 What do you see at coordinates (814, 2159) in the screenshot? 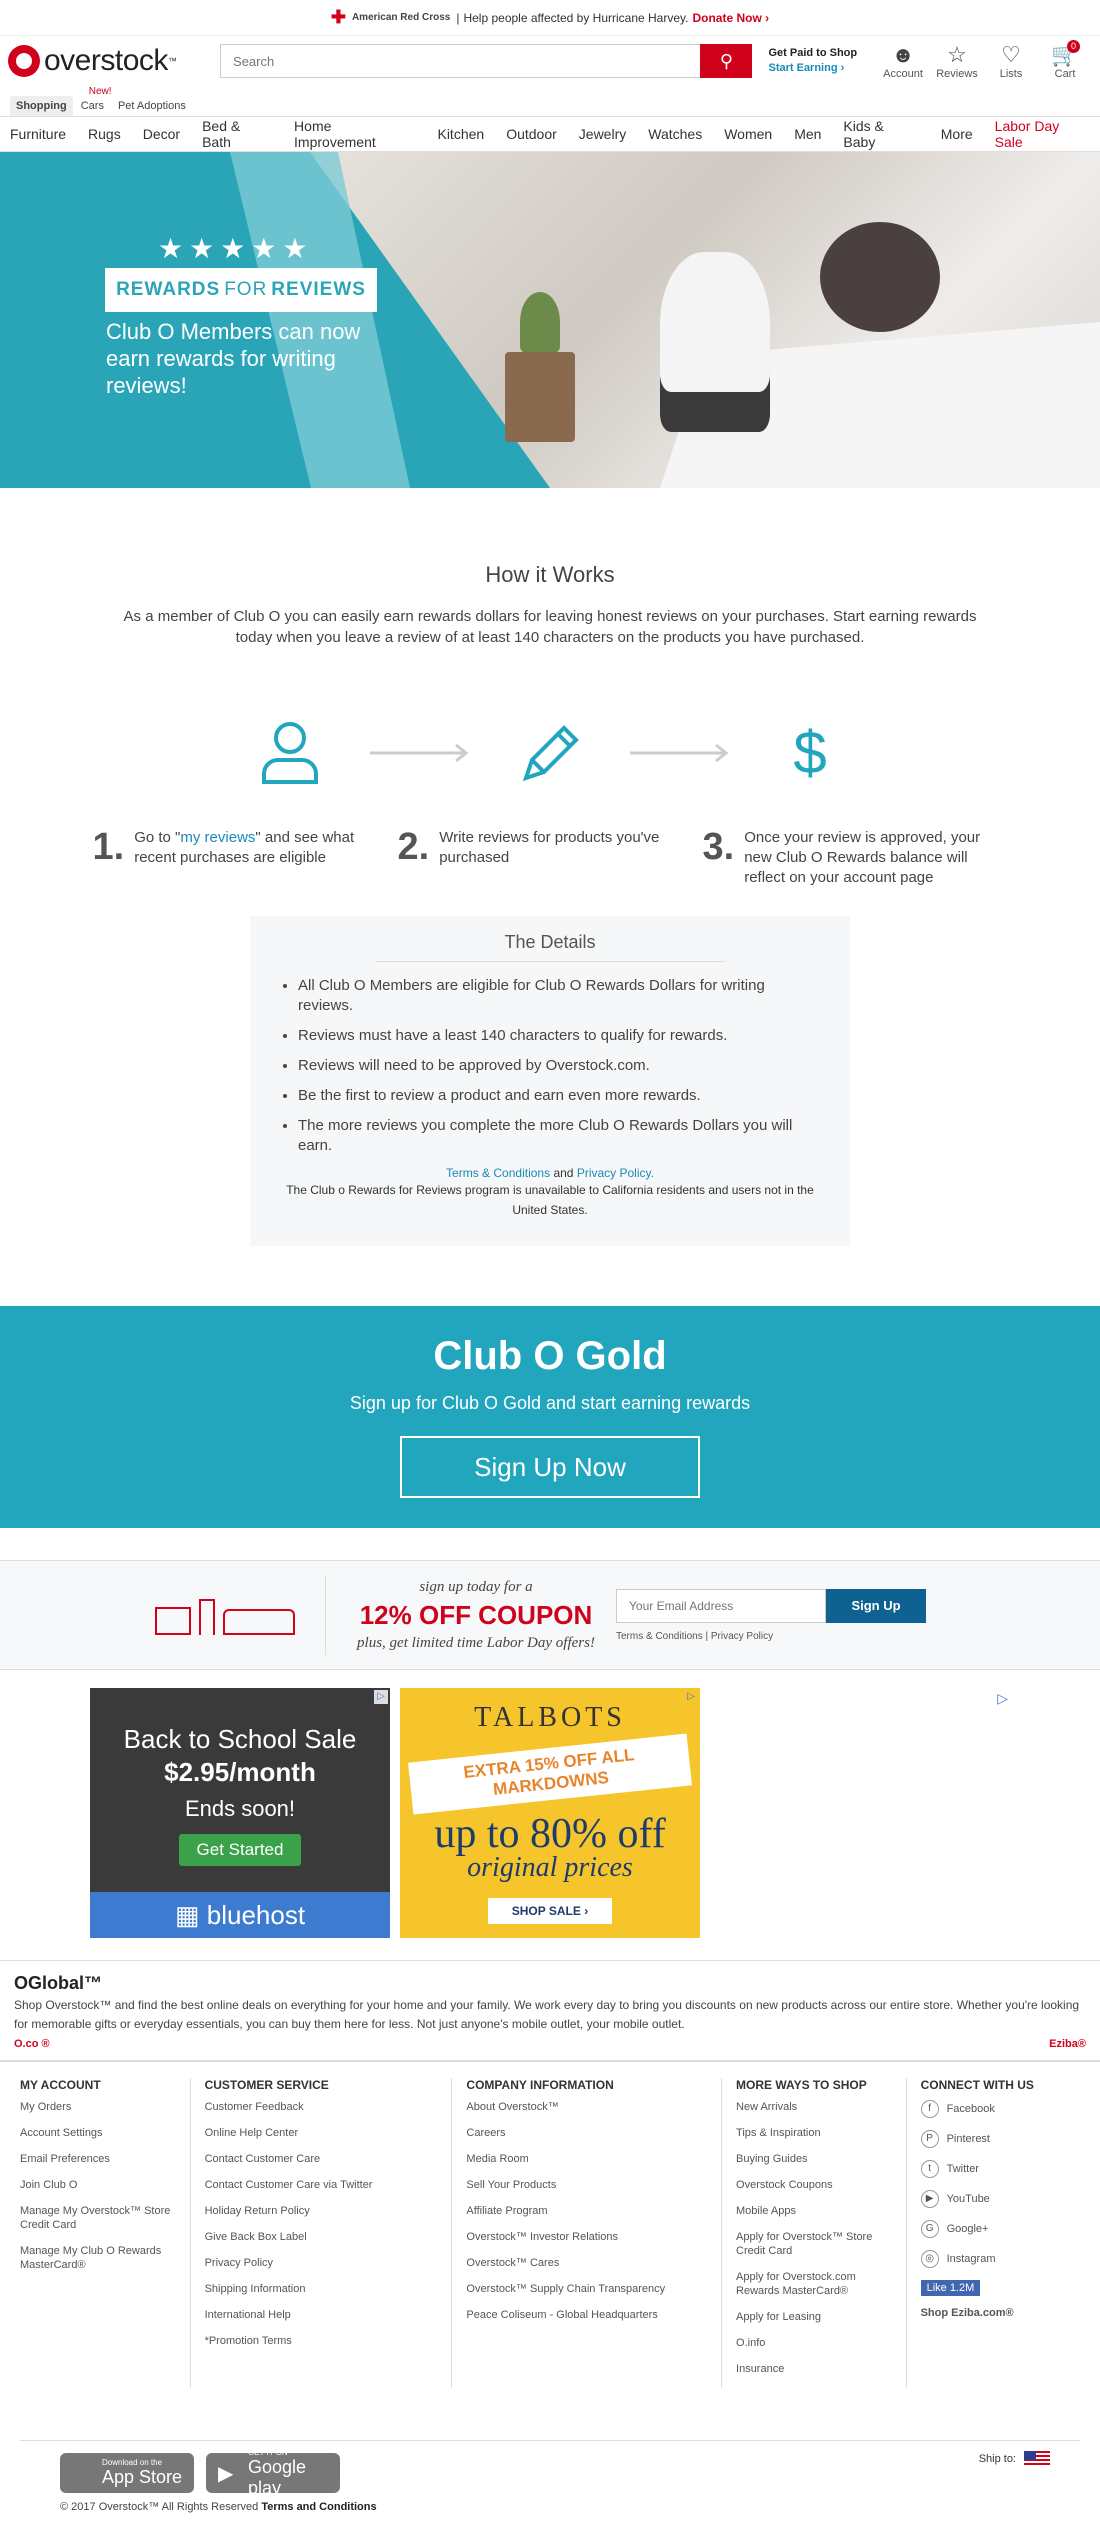
I see `footer-link: Buying Guides` at bounding box center [814, 2159].